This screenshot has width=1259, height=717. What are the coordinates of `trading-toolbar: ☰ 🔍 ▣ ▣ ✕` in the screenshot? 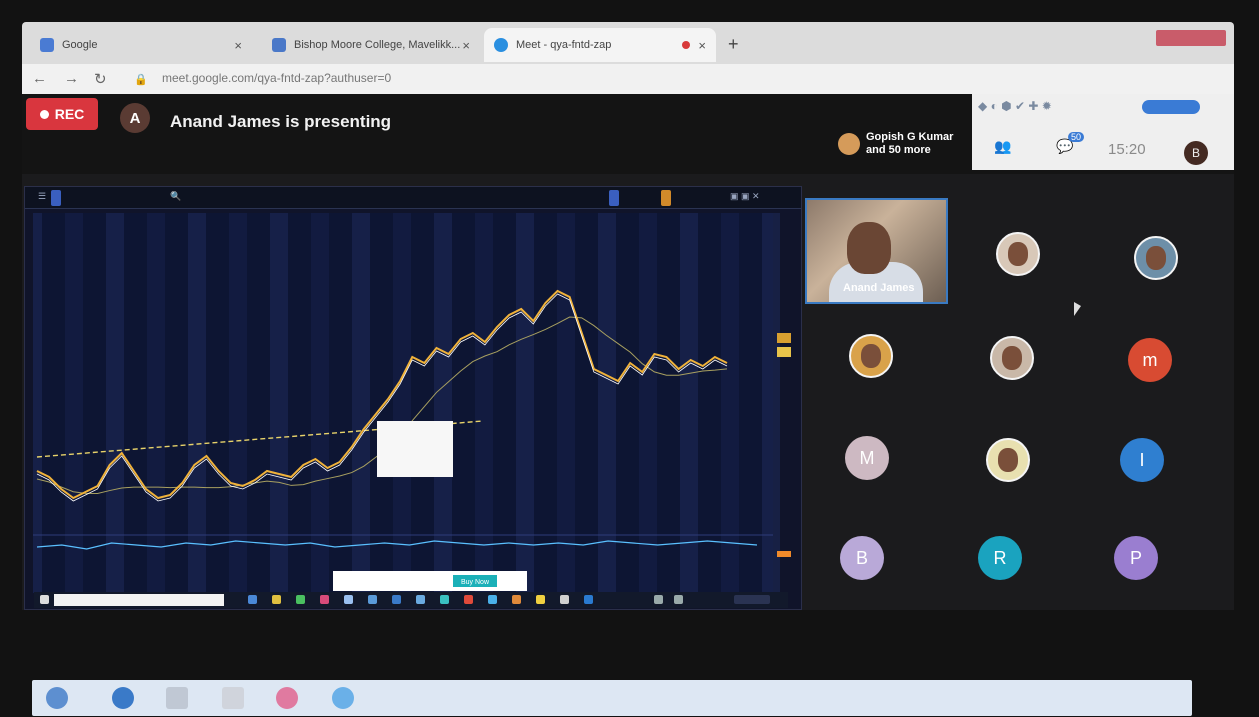 It's located at (413, 198).